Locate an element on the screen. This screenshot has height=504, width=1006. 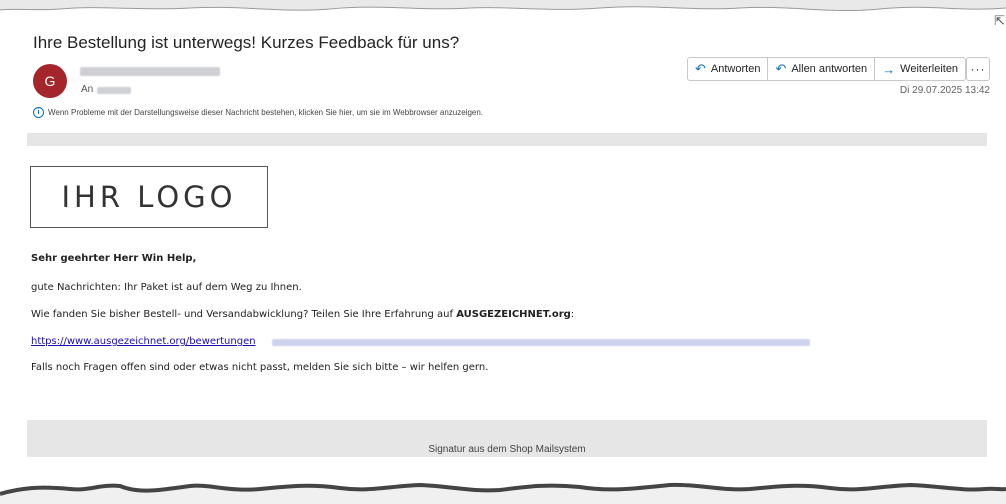
mouse-cursor-icon: ⇱ is located at coordinates (999, 21).